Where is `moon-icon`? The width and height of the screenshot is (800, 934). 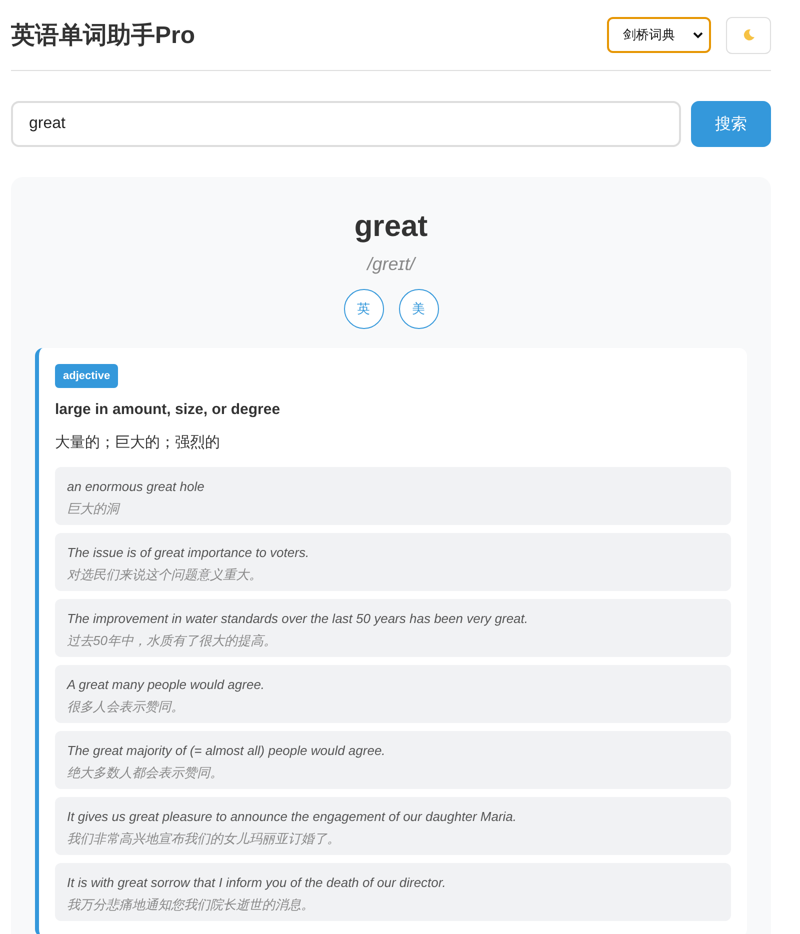
moon-icon is located at coordinates (748, 35).